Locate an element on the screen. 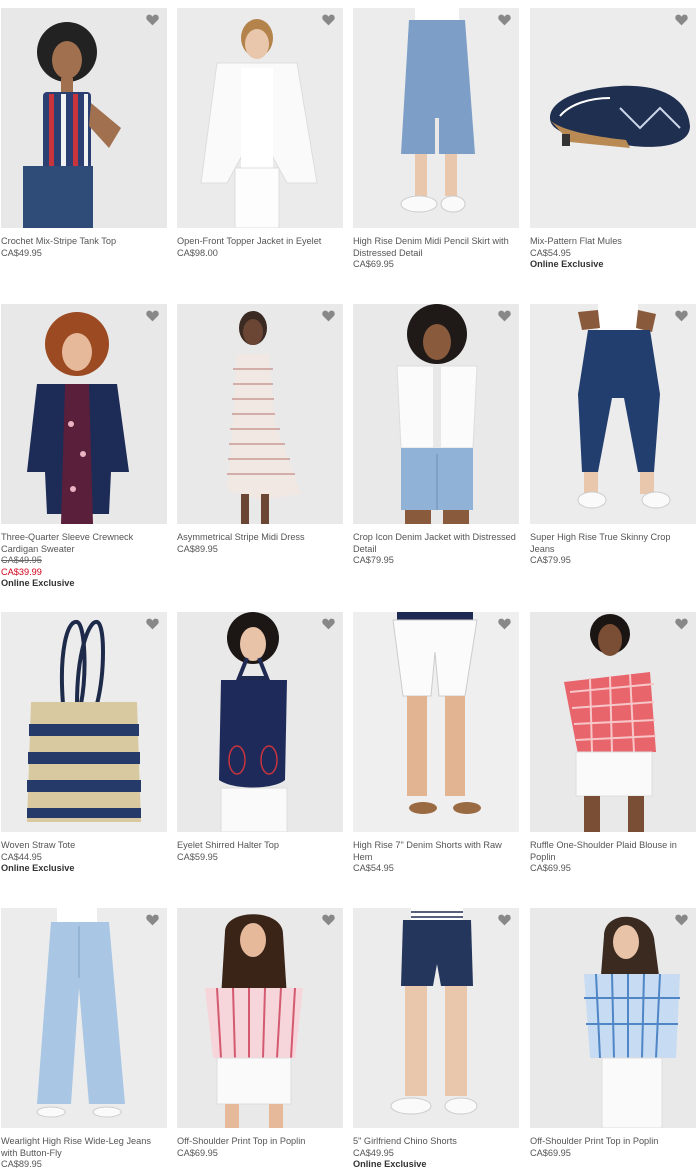 The width and height of the screenshot is (700, 1175). product-photo is located at coordinates (84, 722).